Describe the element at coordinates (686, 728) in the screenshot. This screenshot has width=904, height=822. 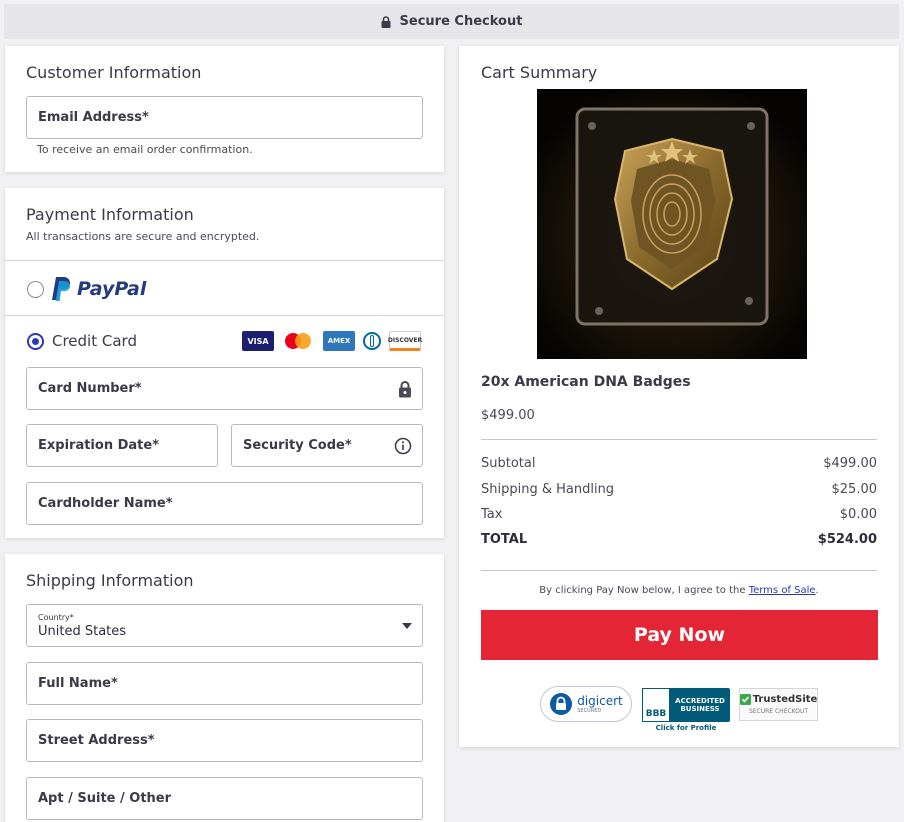
I see `bbb-click-profile: Click for Profile` at that location.